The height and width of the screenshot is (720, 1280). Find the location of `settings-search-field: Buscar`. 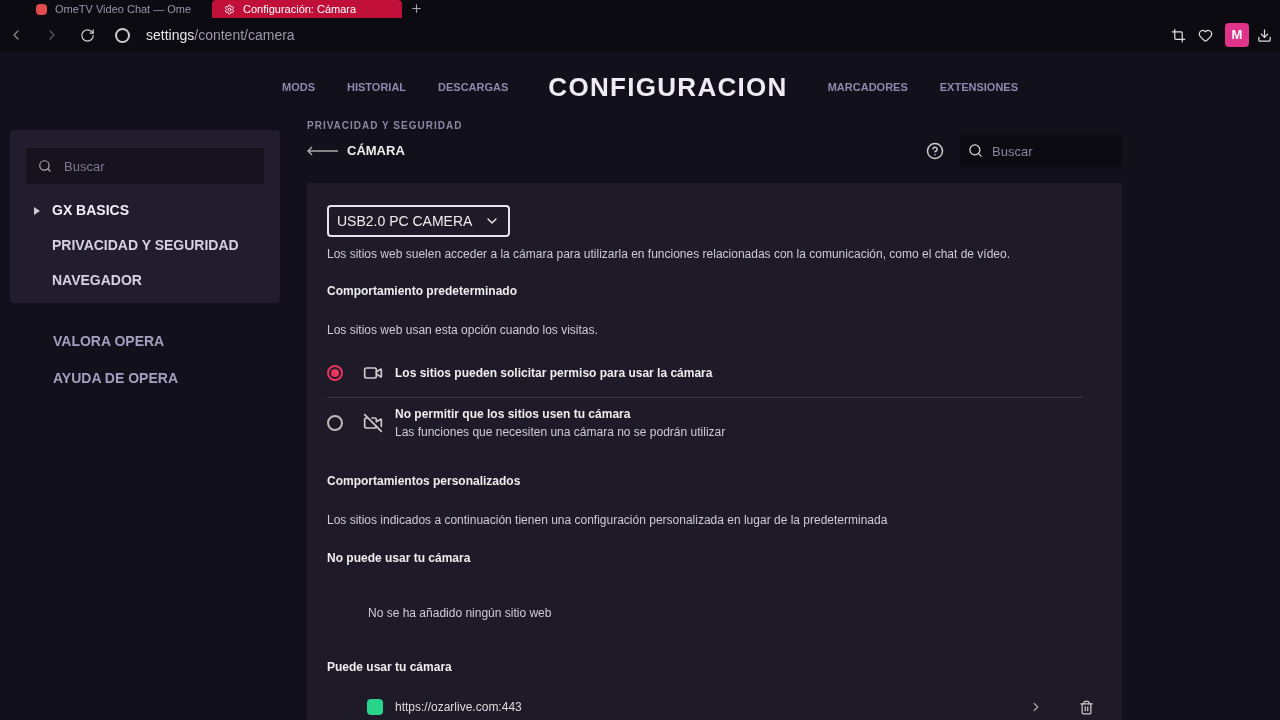

settings-search-field: Buscar is located at coordinates (1041, 151).